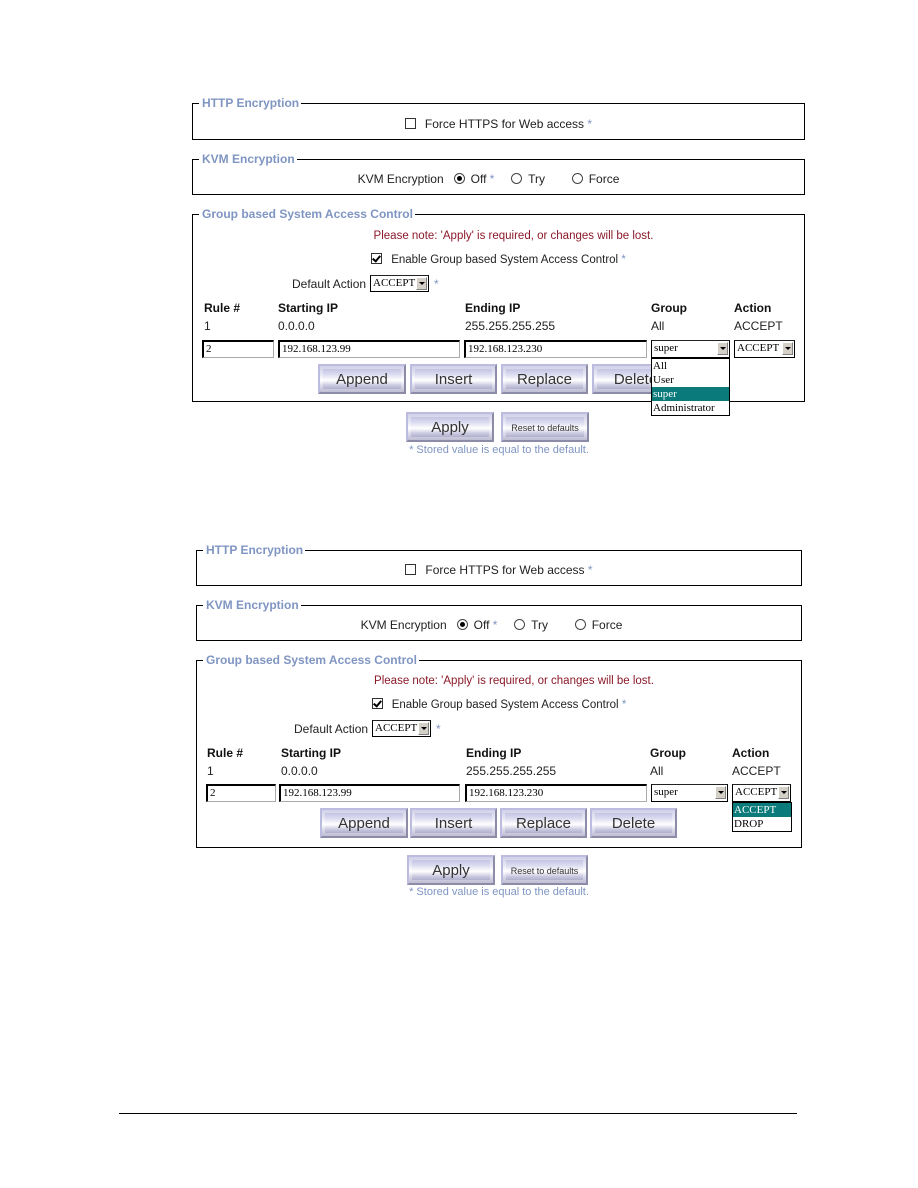 The height and width of the screenshot is (1188, 918). Describe the element at coordinates (580, 624) in the screenshot. I see `kvm-force-radio` at that location.